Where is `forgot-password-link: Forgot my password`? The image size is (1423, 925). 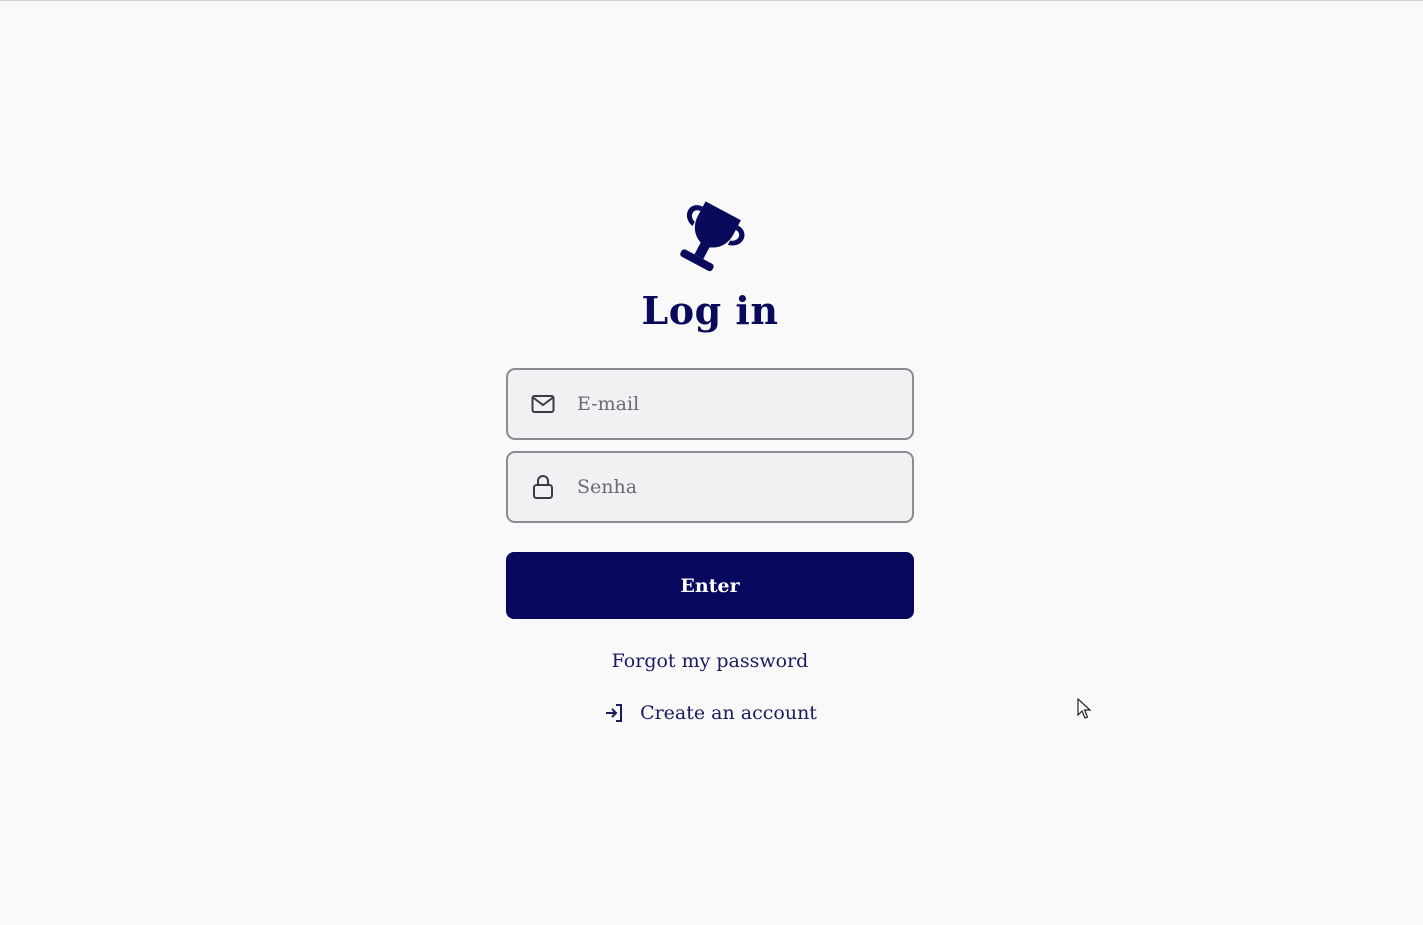 forgot-password-link: Forgot my password is located at coordinates (710, 661).